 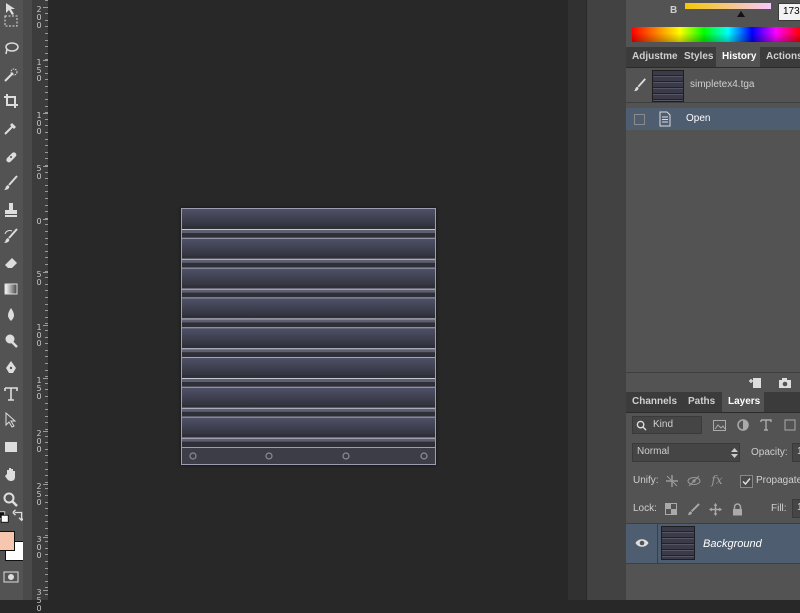 What do you see at coordinates (728, 6) in the screenshot?
I see `blue-channel-slider` at bounding box center [728, 6].